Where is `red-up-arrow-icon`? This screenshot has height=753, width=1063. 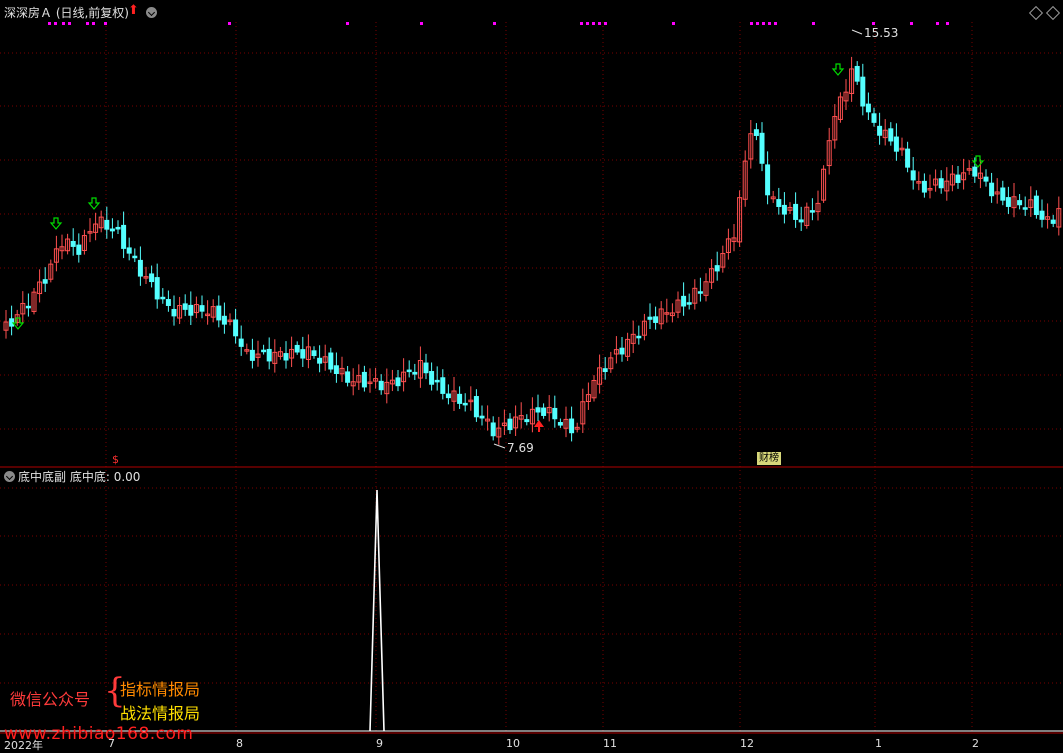 red-up-arrow-icon is located at coordinates (539, 426).